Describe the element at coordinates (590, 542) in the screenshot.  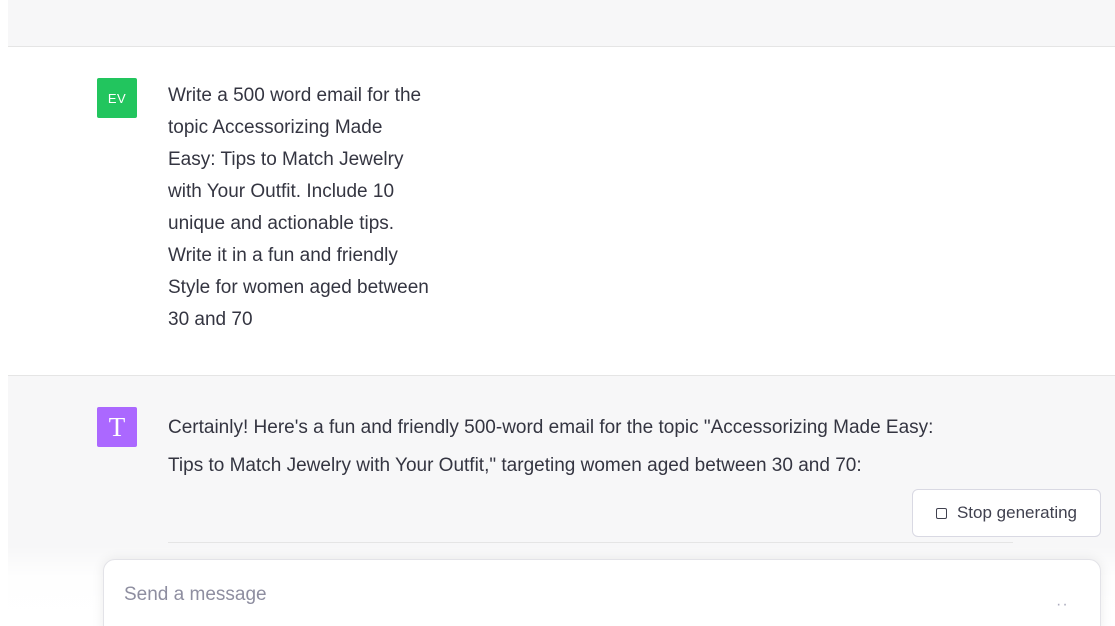
I see `response-divider` at that location.